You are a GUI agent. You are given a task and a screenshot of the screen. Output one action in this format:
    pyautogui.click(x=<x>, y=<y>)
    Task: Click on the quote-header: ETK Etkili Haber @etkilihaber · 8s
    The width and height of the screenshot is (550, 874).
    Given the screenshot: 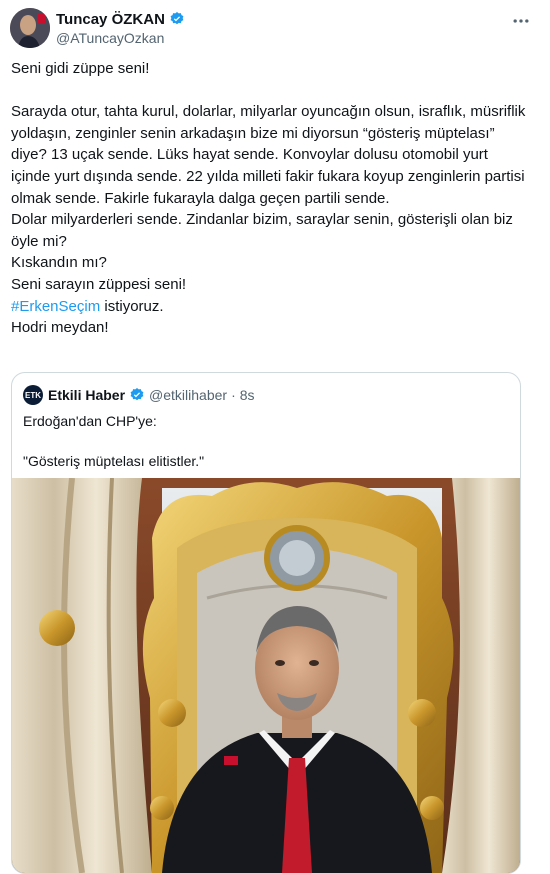 What is the action you would take?
    pyautogui.click(x=139, y=395)
    